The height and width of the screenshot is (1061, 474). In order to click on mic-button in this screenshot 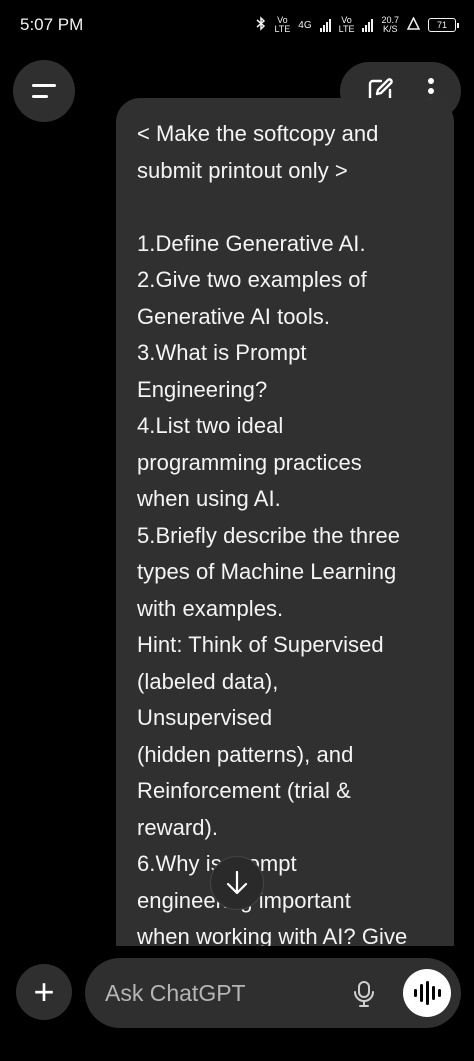, I will do `click(364, 996)`.